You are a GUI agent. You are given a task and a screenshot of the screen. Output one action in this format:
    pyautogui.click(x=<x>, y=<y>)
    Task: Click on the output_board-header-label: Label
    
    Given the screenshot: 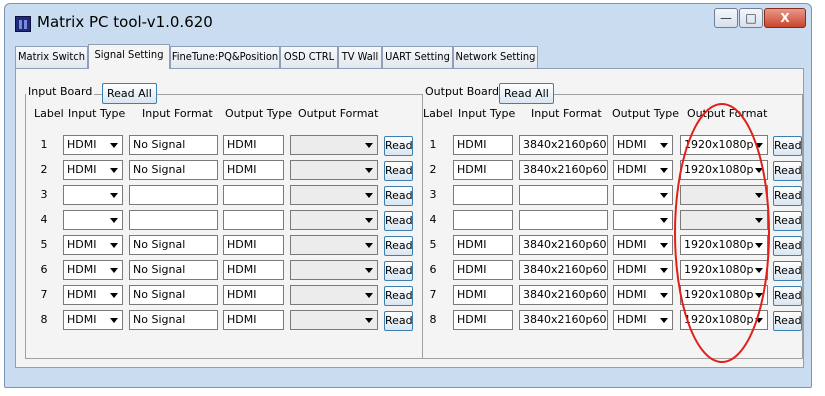 What is the action you would take?
    pyautogui.click(x=438, y=113)
    